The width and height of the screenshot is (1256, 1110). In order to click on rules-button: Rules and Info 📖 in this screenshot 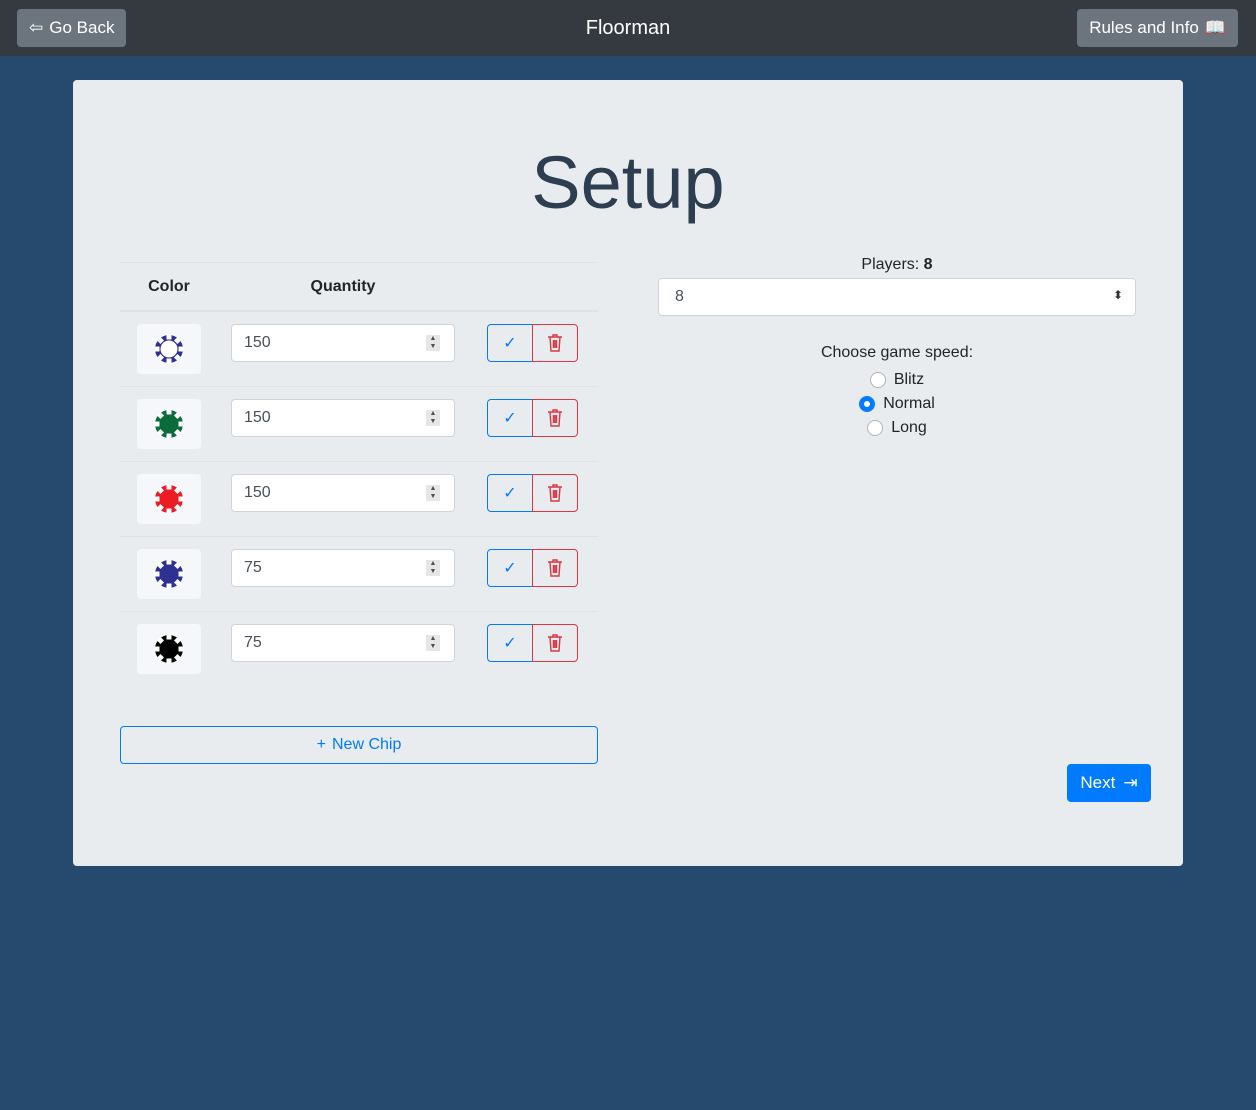, I will do `click(1157, 28)`.